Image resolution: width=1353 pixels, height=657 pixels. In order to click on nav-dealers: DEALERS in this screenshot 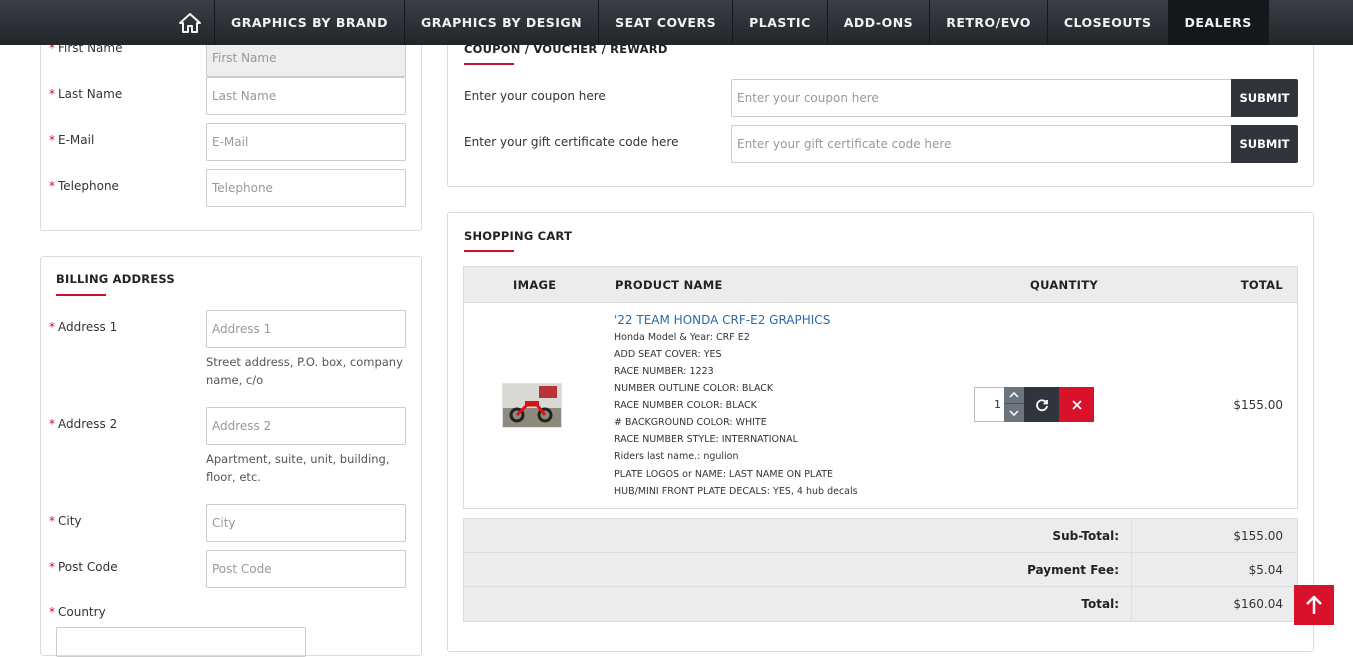, I will do `click(1218, 22)`.